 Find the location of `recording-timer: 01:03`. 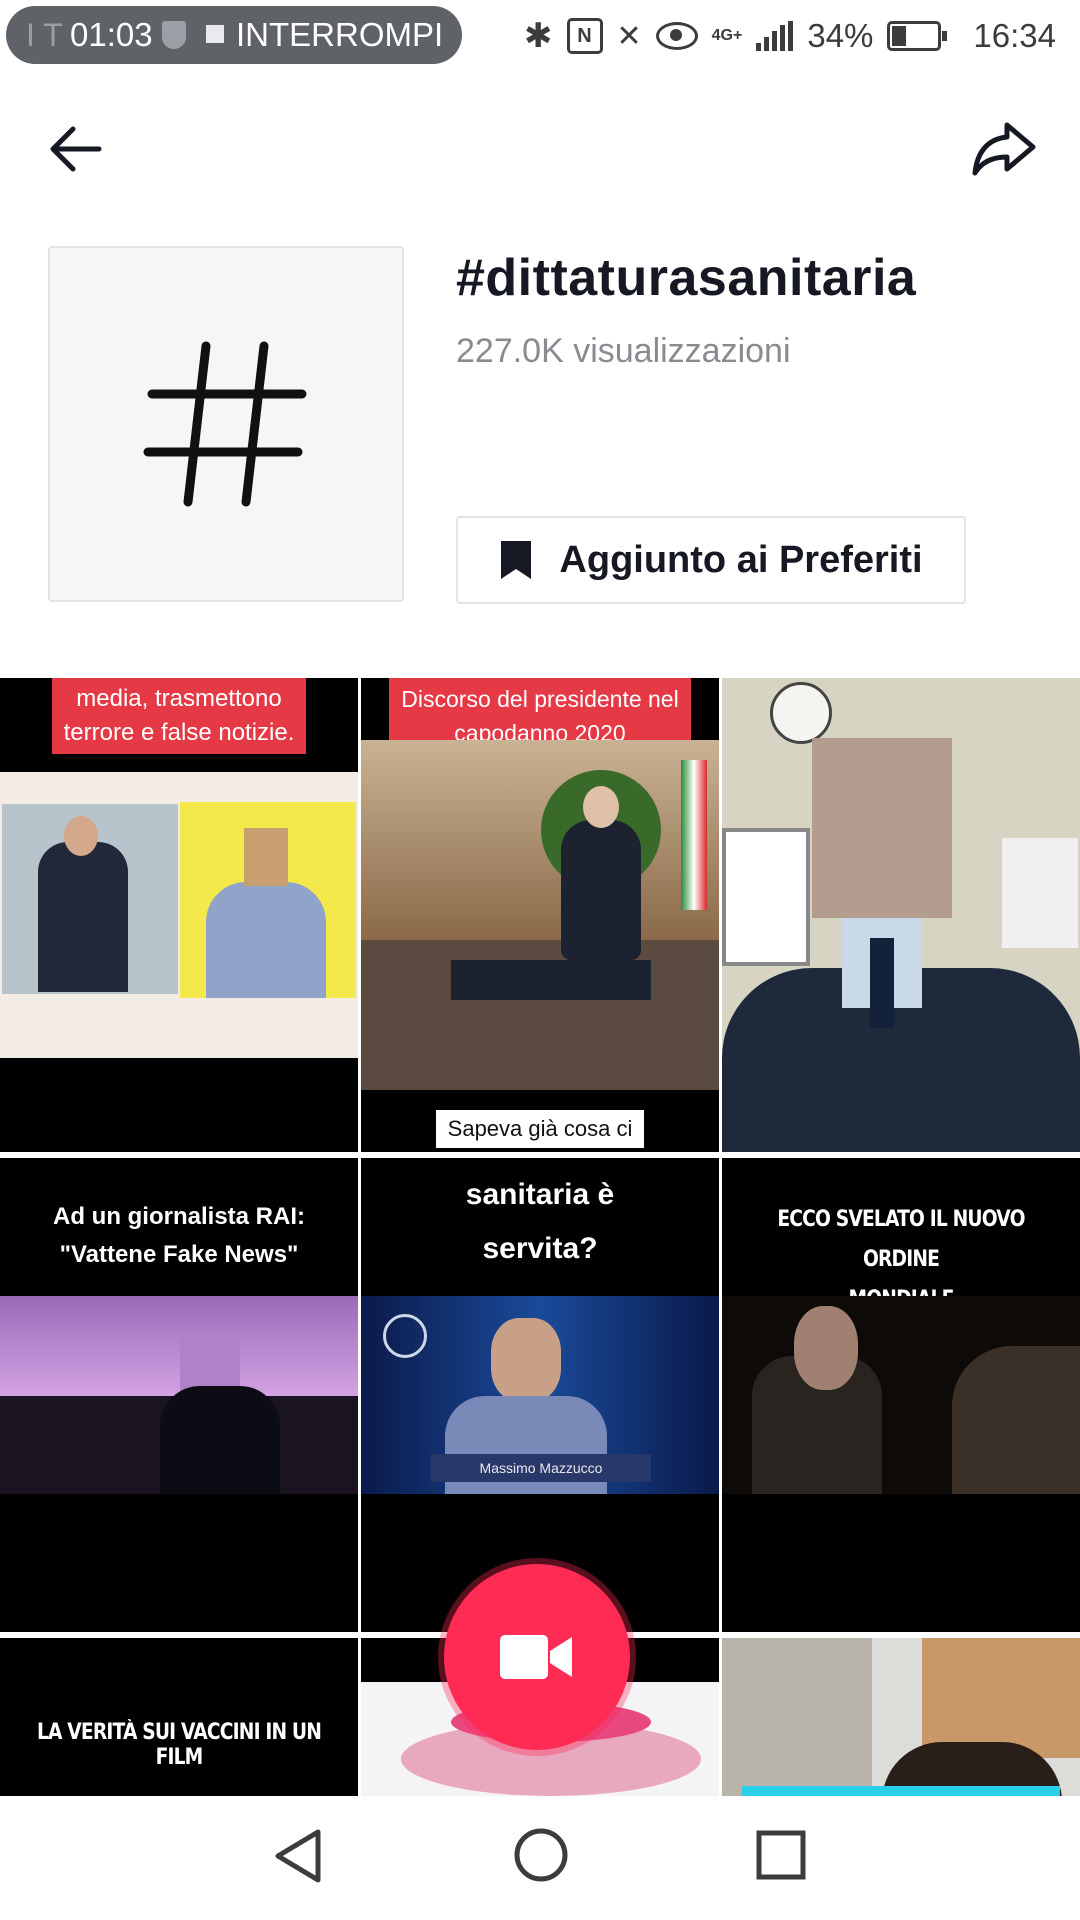

recording-timer: 01:03 is located at coordinates (111, 34).